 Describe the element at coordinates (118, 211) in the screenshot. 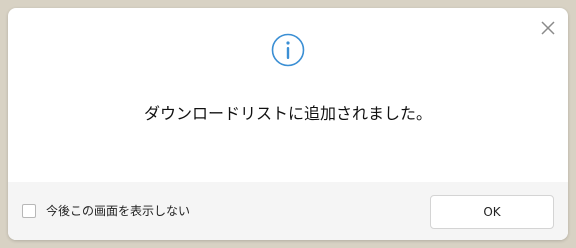

I see `dont-show-again-label: 今後この画面を表示しない` at that location.